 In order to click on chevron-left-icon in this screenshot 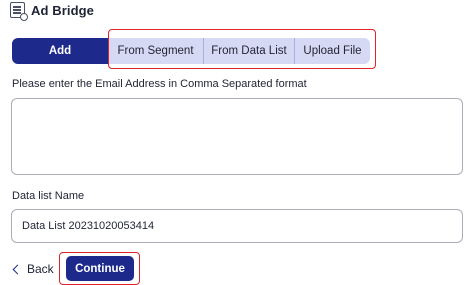, I will do `click(17, 269)`.